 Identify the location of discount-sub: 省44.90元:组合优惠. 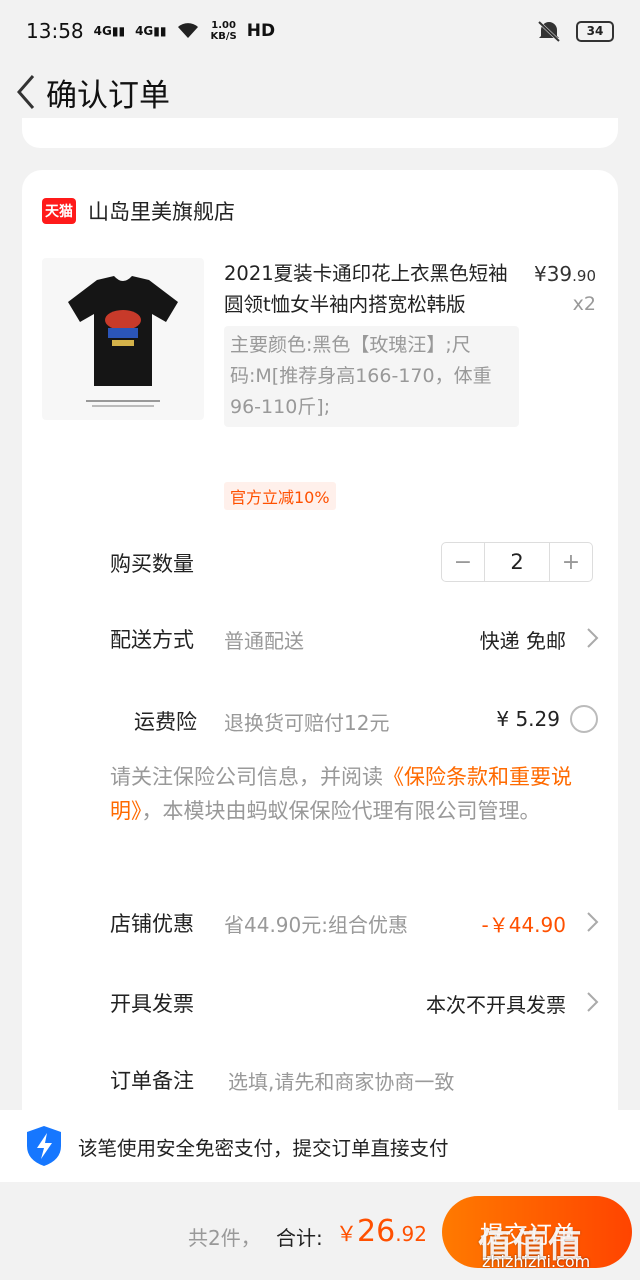
(316, 925).